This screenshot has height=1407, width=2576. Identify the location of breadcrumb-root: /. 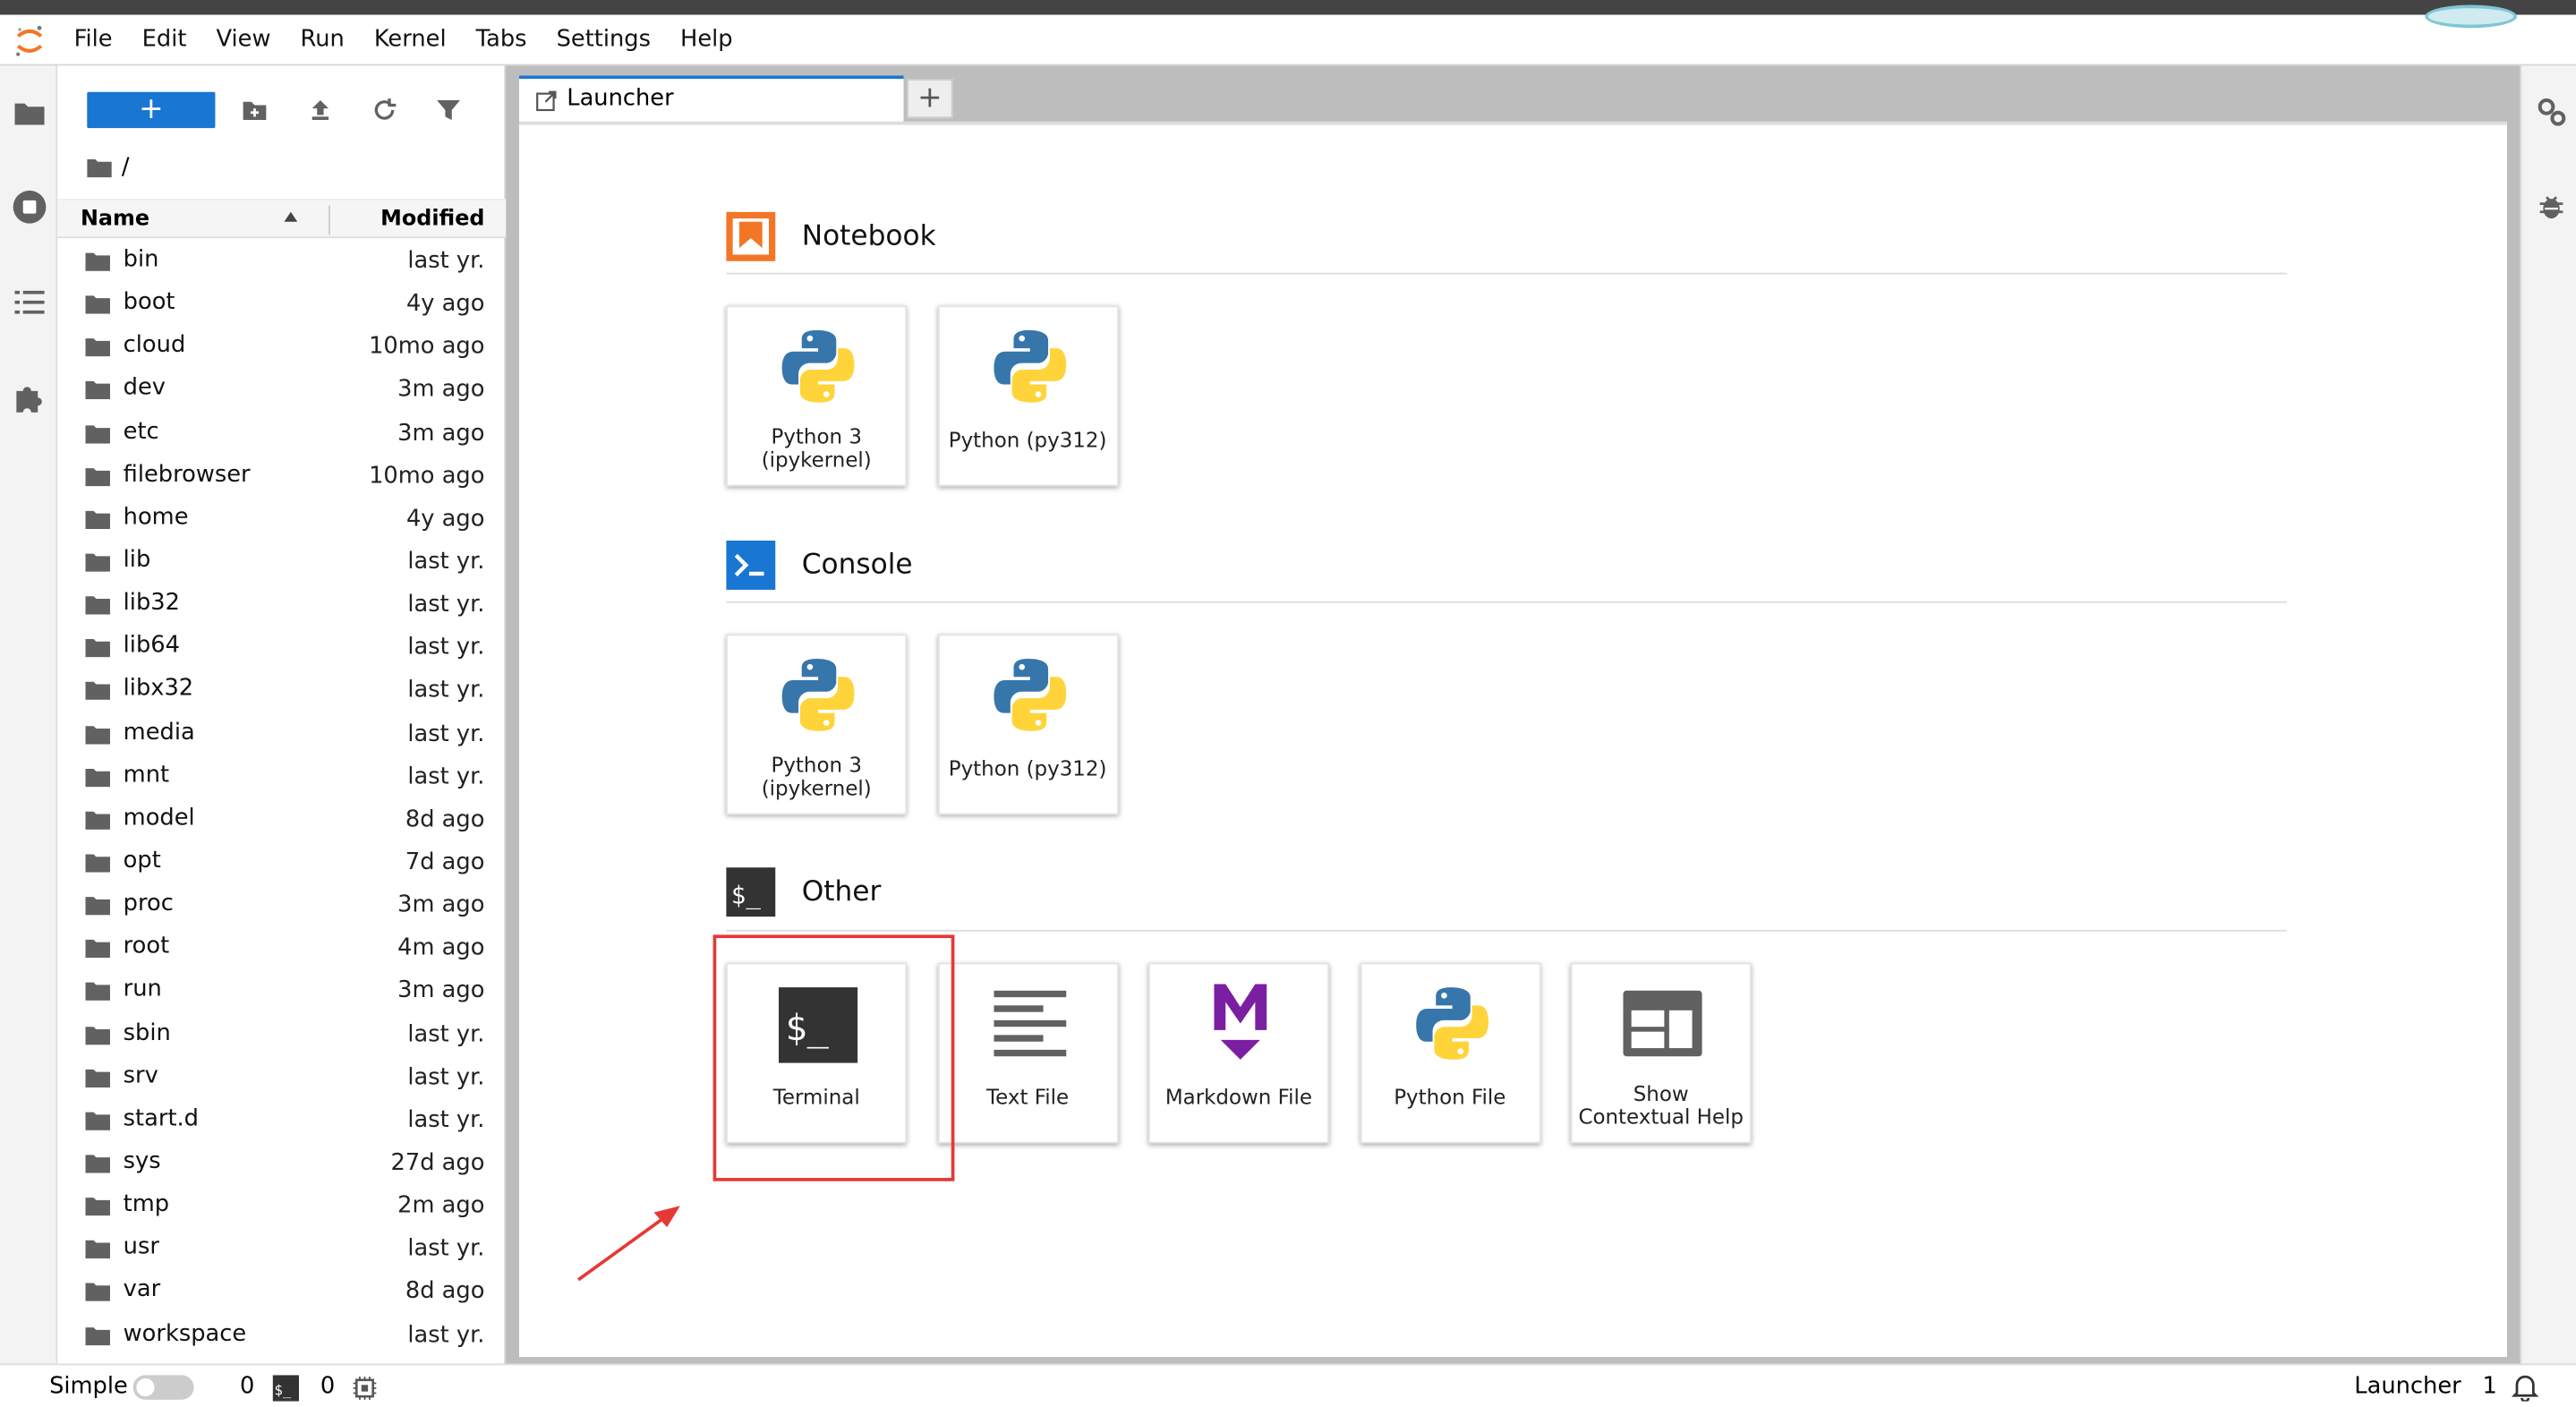
(126, 168).